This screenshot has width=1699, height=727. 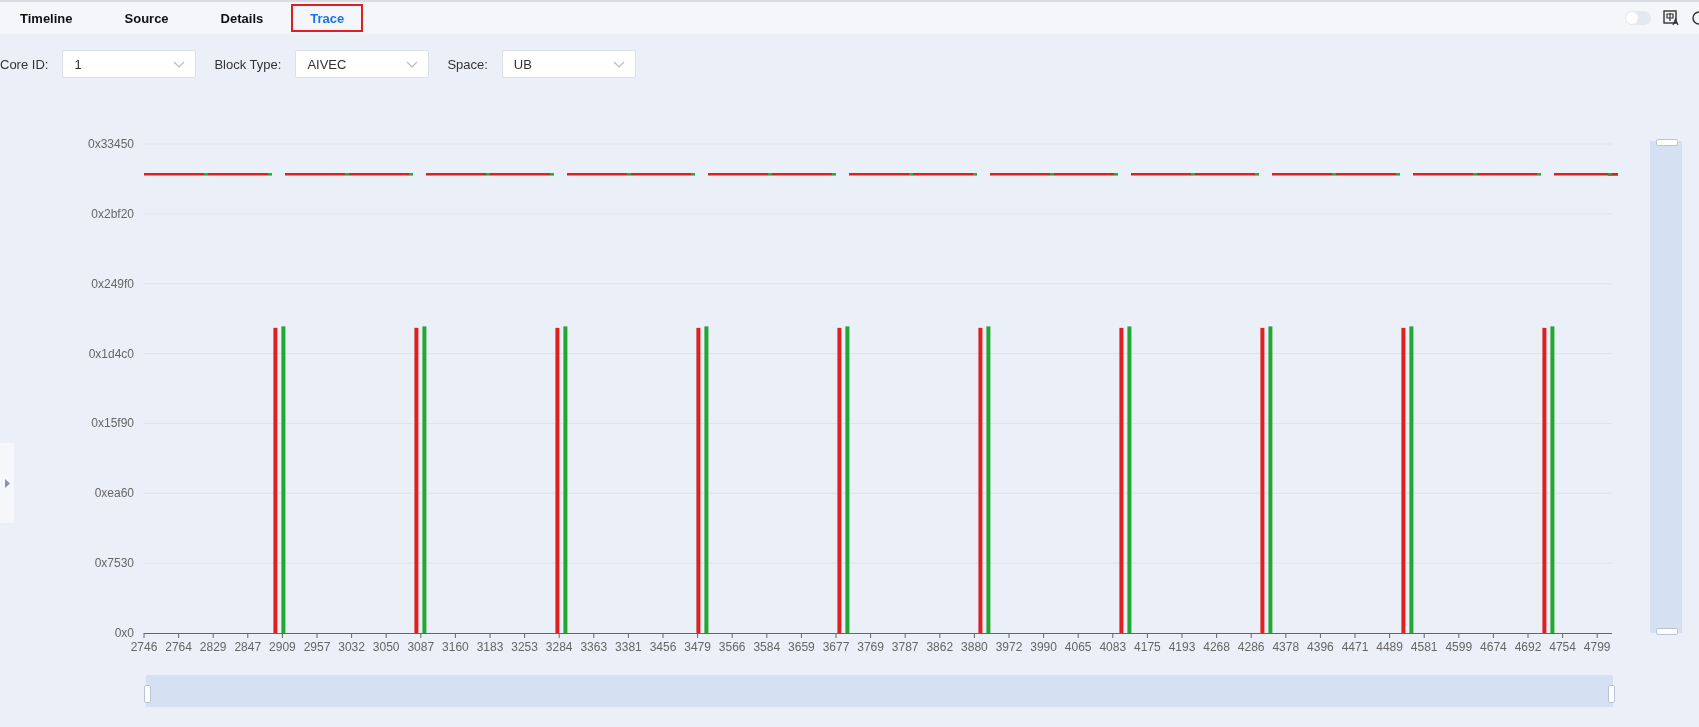 I want to click on y-axis-label: 0x7530, so click(x=114, y=563).